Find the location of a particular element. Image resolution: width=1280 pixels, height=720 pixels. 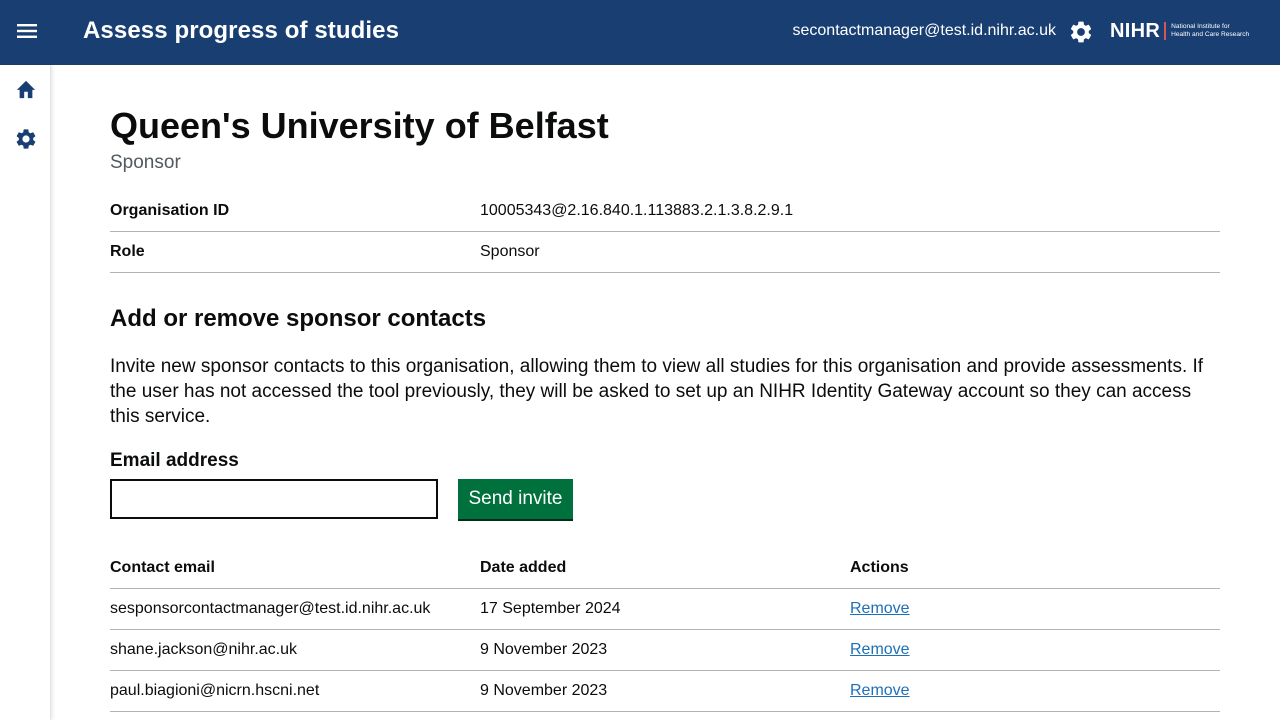

date-added: 17 September 2024 is located at coordinates (550, 608).